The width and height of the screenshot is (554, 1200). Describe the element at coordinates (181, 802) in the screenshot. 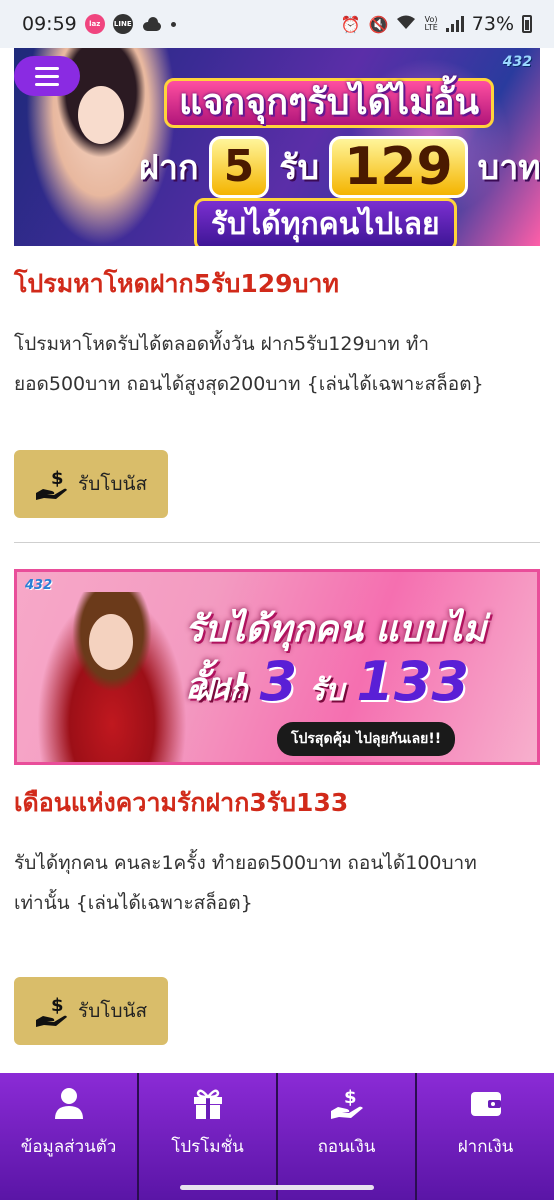

I see `promo-title: เดือนแห่งความรักฝาก3รับ133` at that location.